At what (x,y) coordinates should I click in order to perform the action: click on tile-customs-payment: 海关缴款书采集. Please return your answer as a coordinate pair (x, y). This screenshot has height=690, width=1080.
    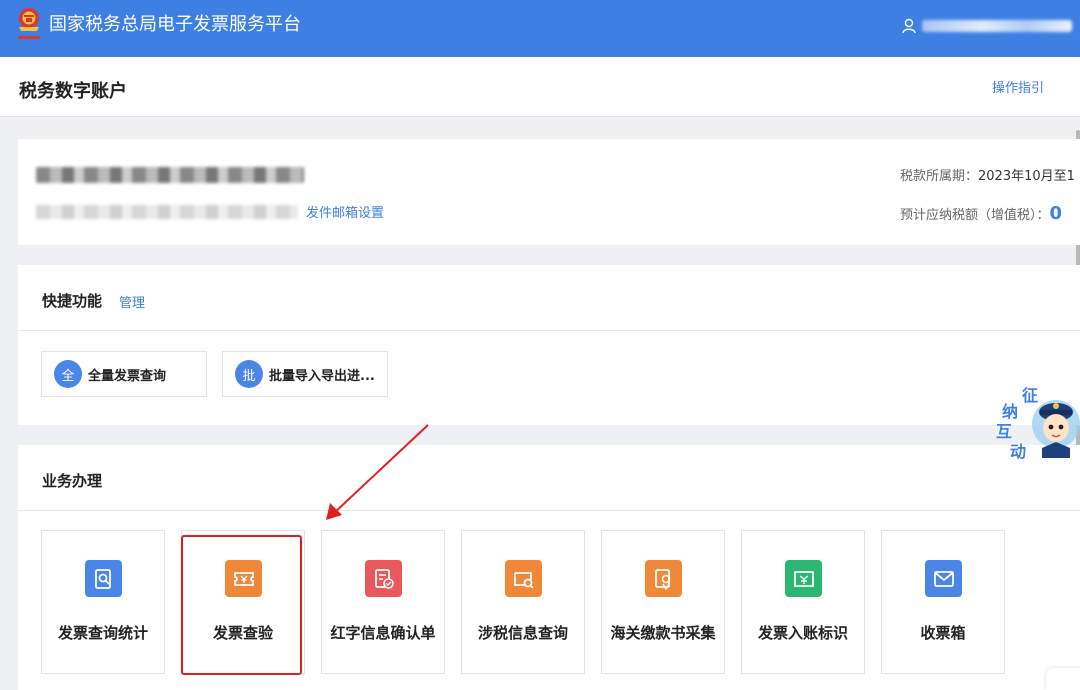
    Looking at the image, I should click on (663, 602).